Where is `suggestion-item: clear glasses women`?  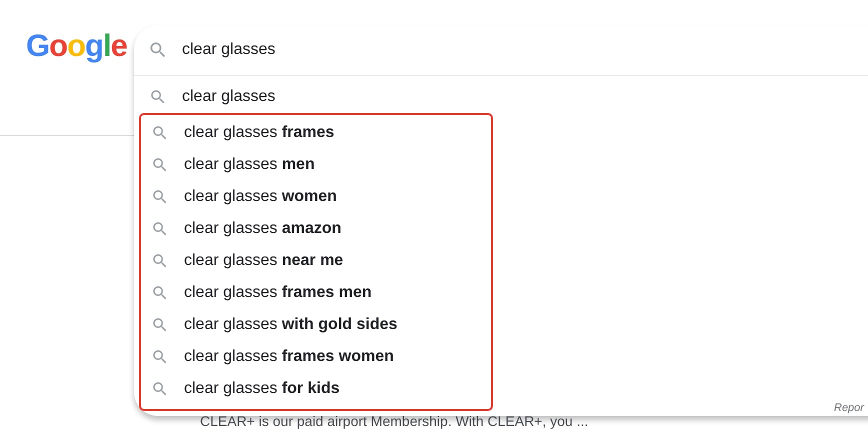 suggestion-item: clear glasses women is located at coordinates (316, 197).